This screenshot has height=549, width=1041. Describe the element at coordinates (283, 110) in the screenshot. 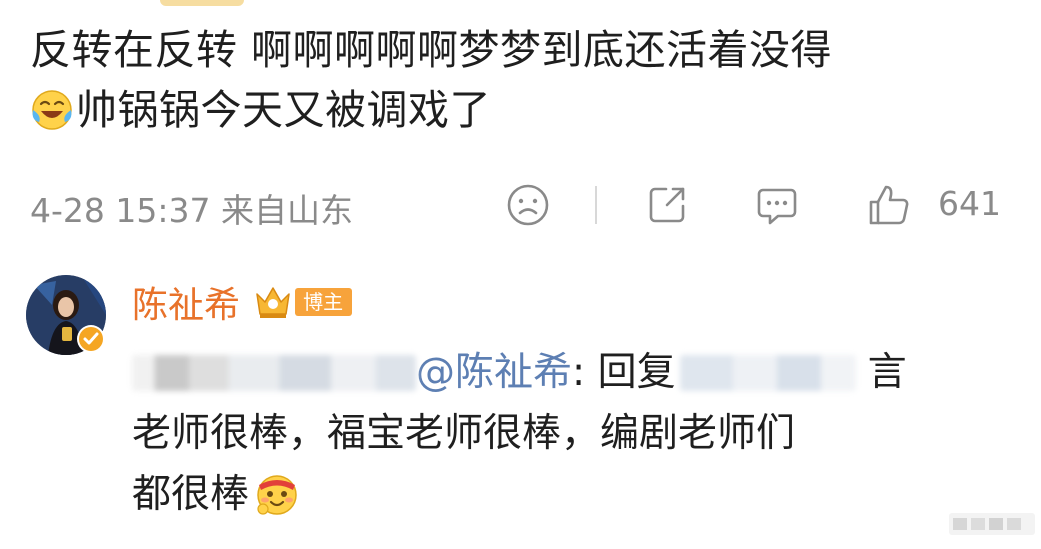

I see `post-line-2-text: 帅锅锅今天又被调戏了` at that location.